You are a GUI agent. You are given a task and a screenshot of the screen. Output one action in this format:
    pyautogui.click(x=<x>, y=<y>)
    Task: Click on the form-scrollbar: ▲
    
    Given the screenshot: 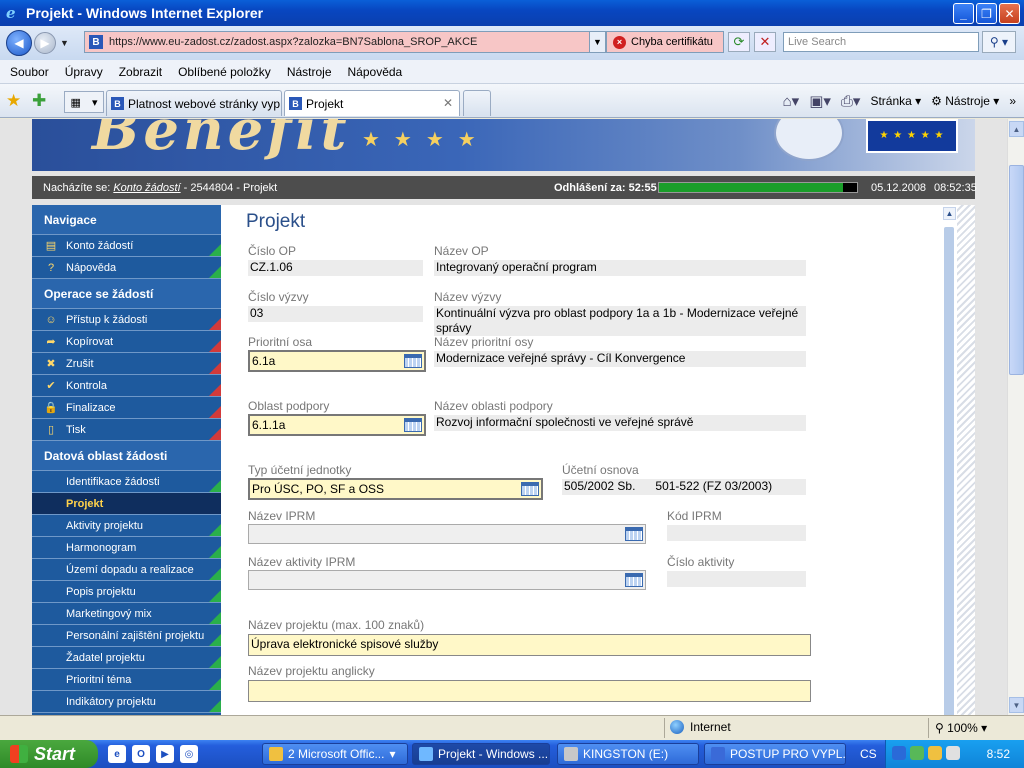 What is the action you would take?
    pyautogui.click(x=949, y=460)
    